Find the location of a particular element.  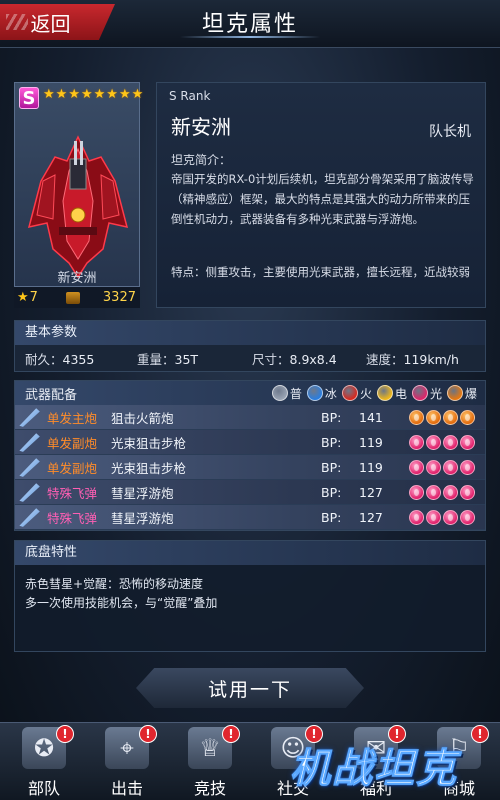

game-logo: 机战坦克 is located at coordinates (374, 769).